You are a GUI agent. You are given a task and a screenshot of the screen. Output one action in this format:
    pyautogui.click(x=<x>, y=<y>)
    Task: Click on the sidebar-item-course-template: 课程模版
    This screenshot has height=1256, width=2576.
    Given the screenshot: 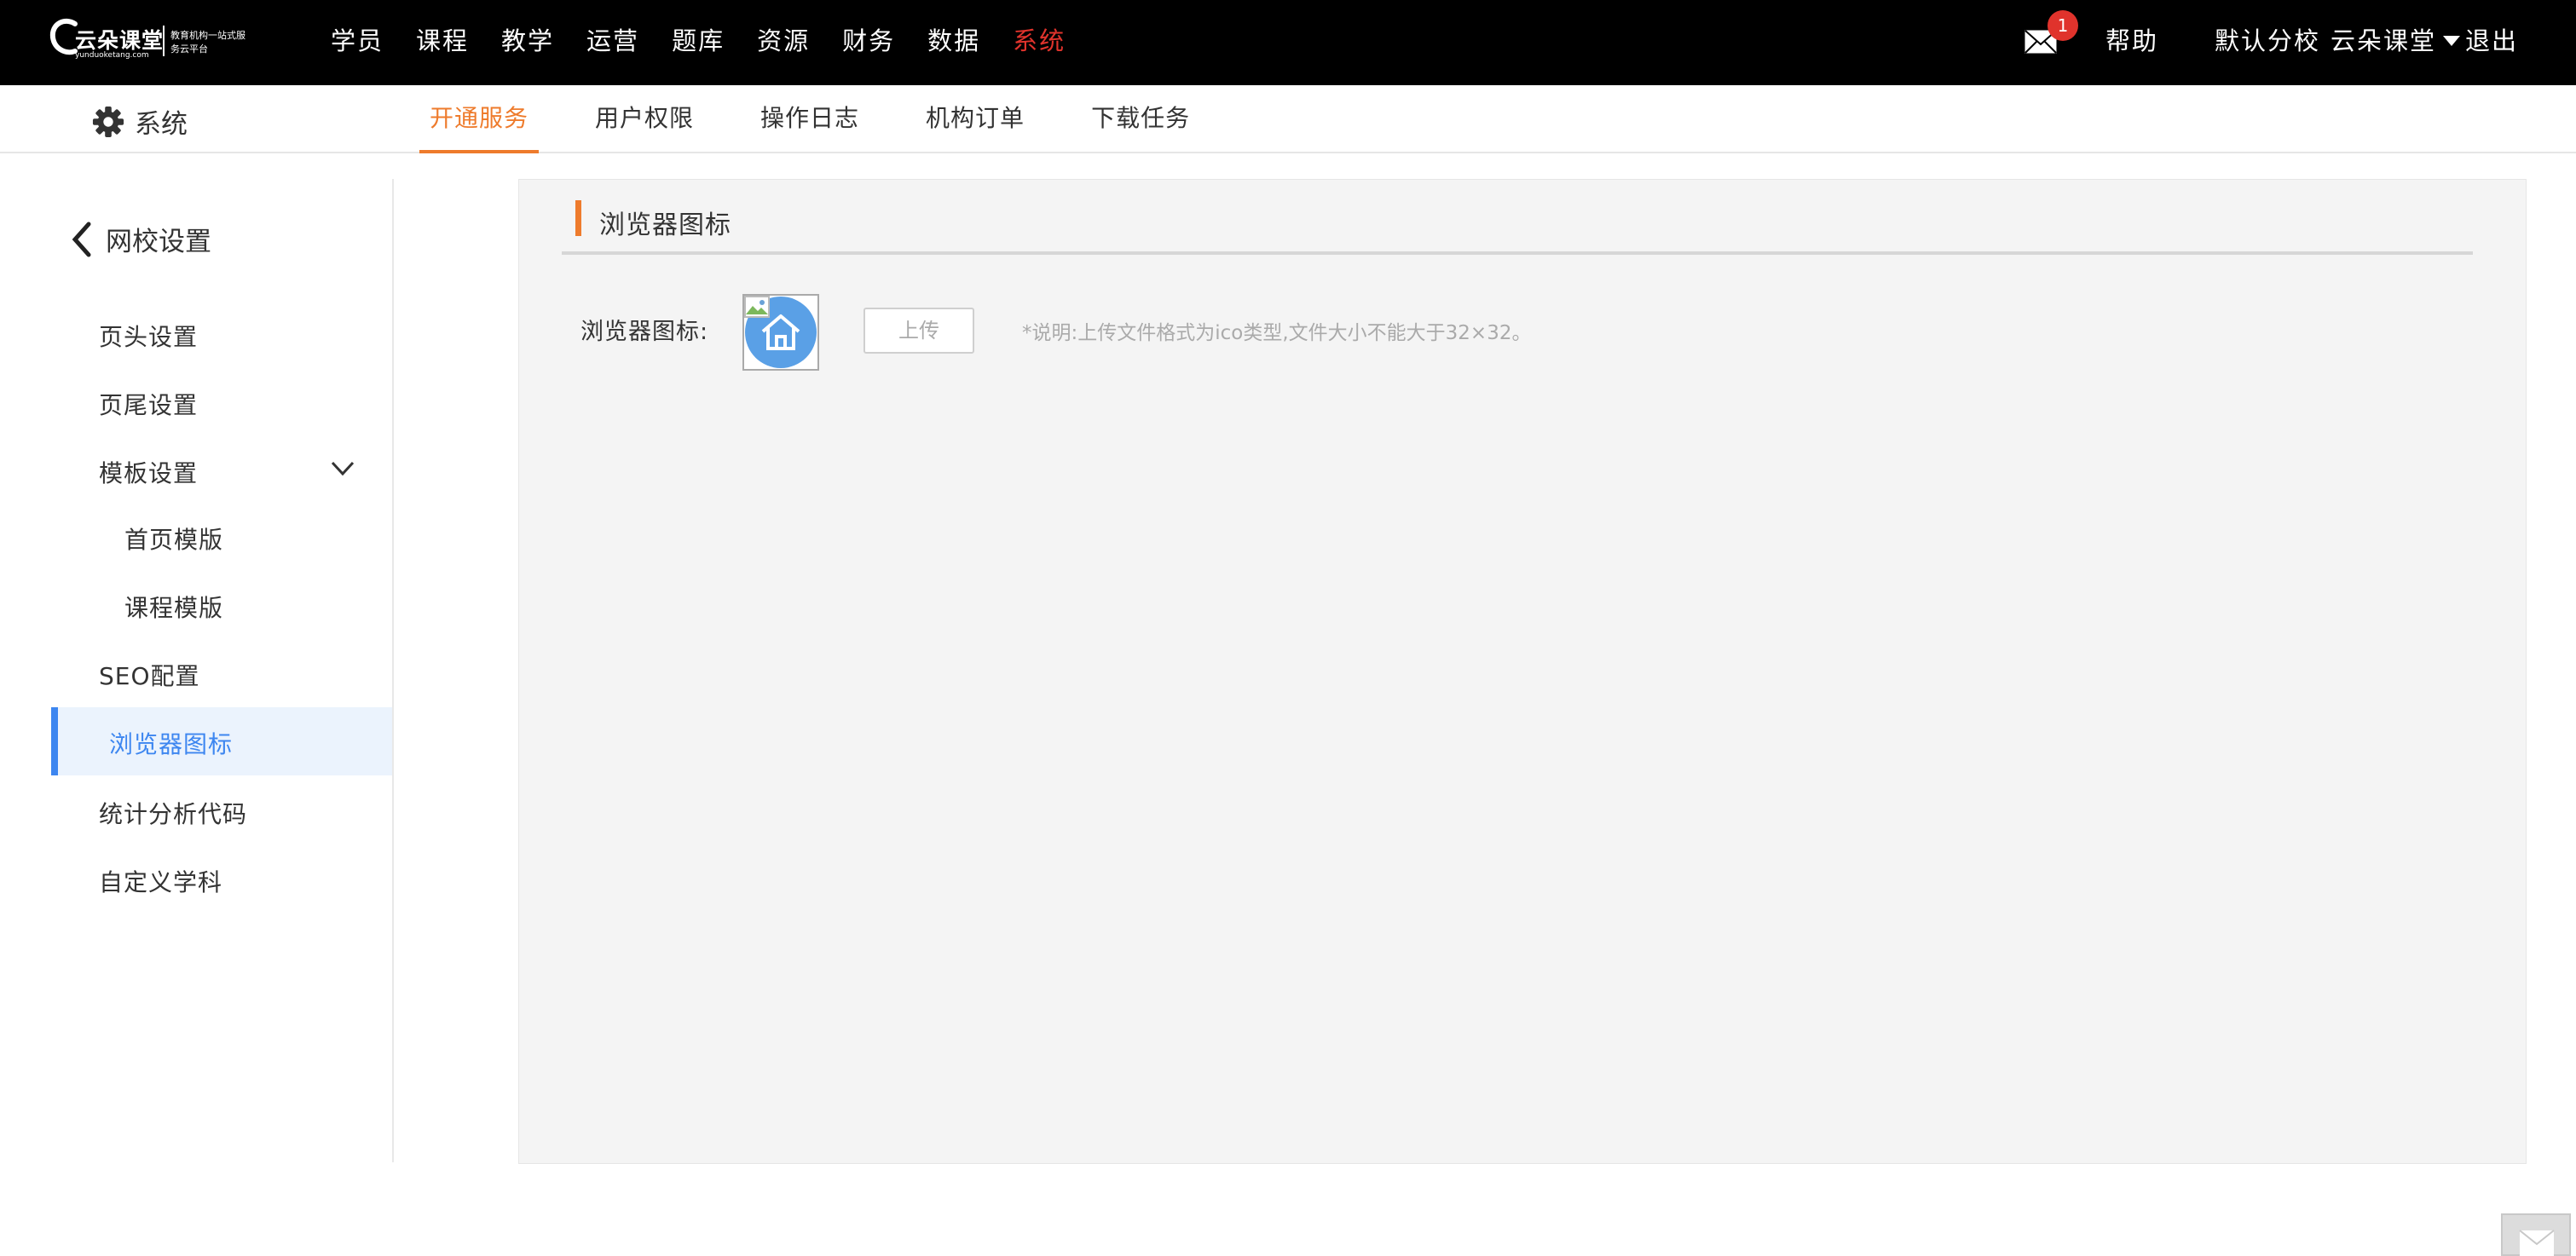 What is the action you would take?
    pyautogui.click(x=173, y=607)
    